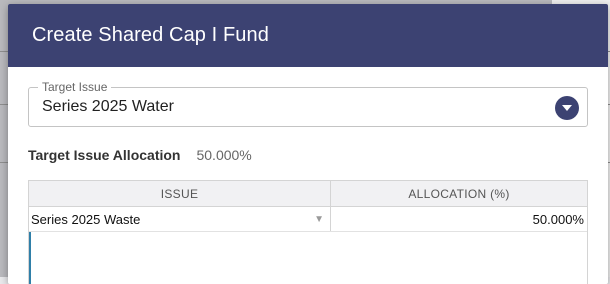 The height and width of the screenshot is (284, 610). Describe the element at coordinates (319, 219) in the screenshot. I see `caret-down-icon: ▼` at that location.